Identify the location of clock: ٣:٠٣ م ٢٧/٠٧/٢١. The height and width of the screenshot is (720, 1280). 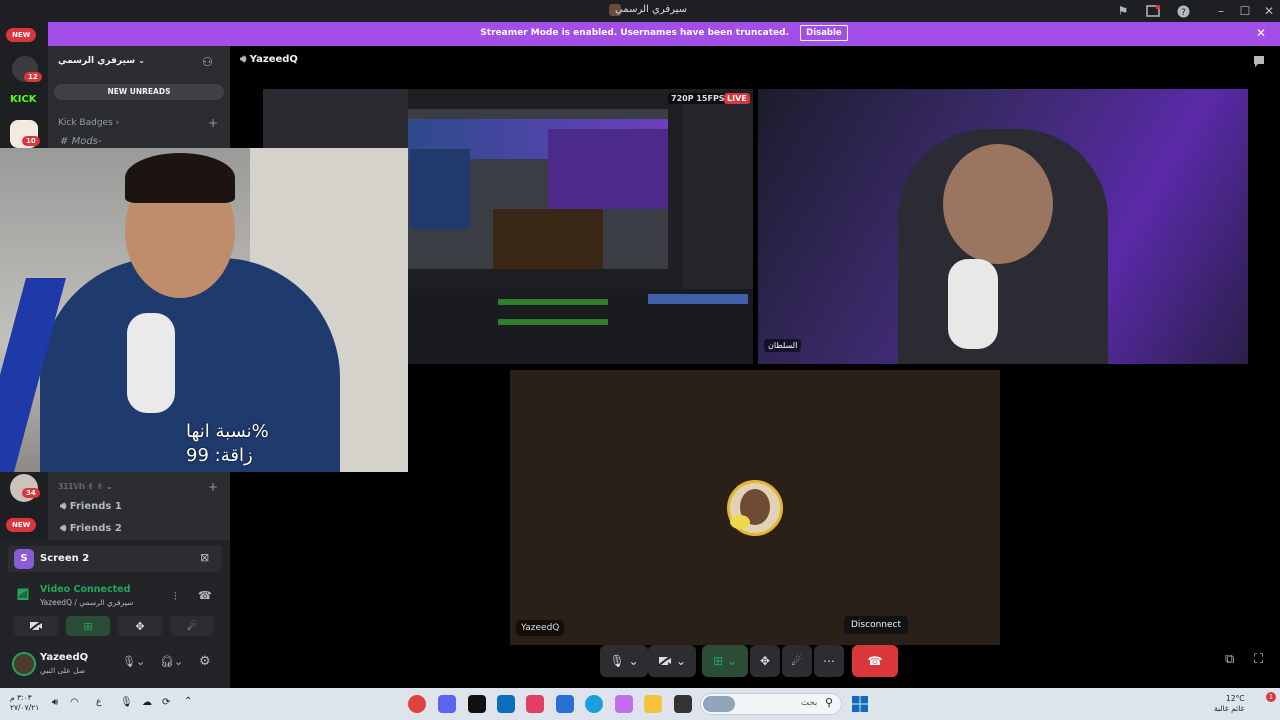
(24, 703).